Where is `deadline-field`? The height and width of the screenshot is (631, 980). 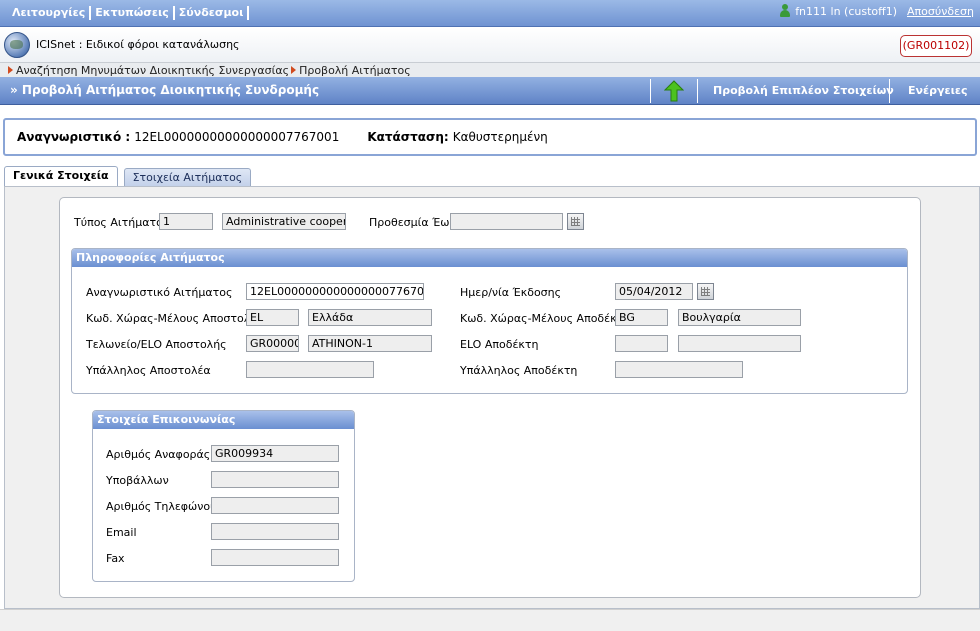 deadline-field is located at coordinates (506, 221).